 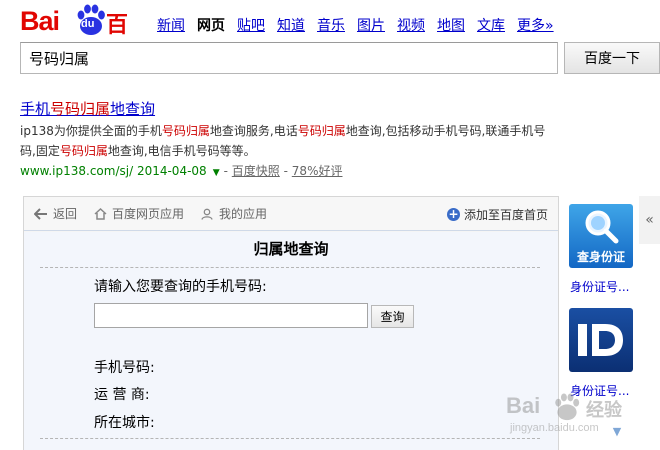 I want to click on id-card-app-tile, so click(x=601, y=340).